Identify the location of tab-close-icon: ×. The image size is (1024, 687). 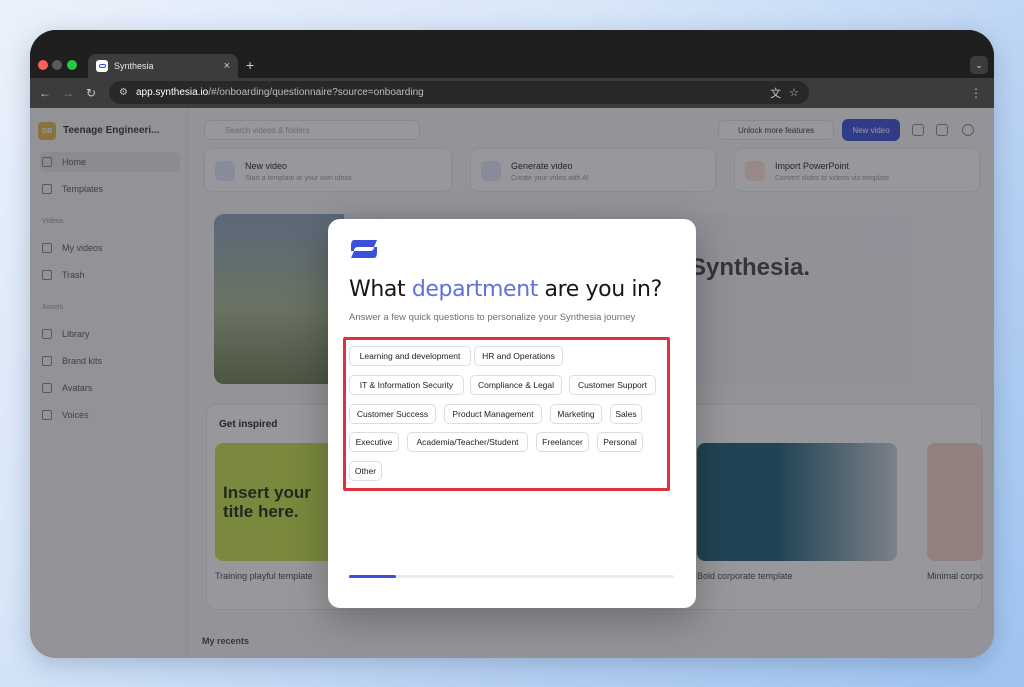
(227, 66).